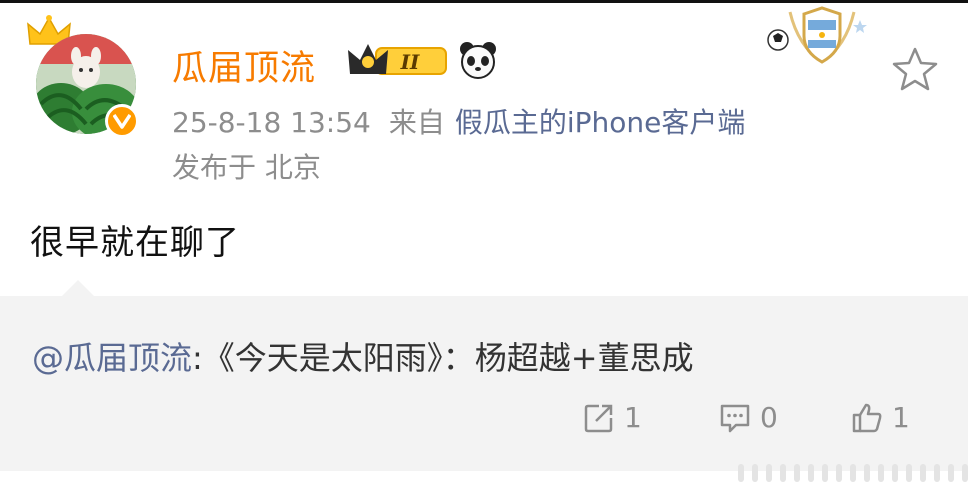 This screenshot has width=968, height=499. Describe the element at coordinates (246, 167) in the screenshot. I see `post-location: 发布于 北京` at that location.